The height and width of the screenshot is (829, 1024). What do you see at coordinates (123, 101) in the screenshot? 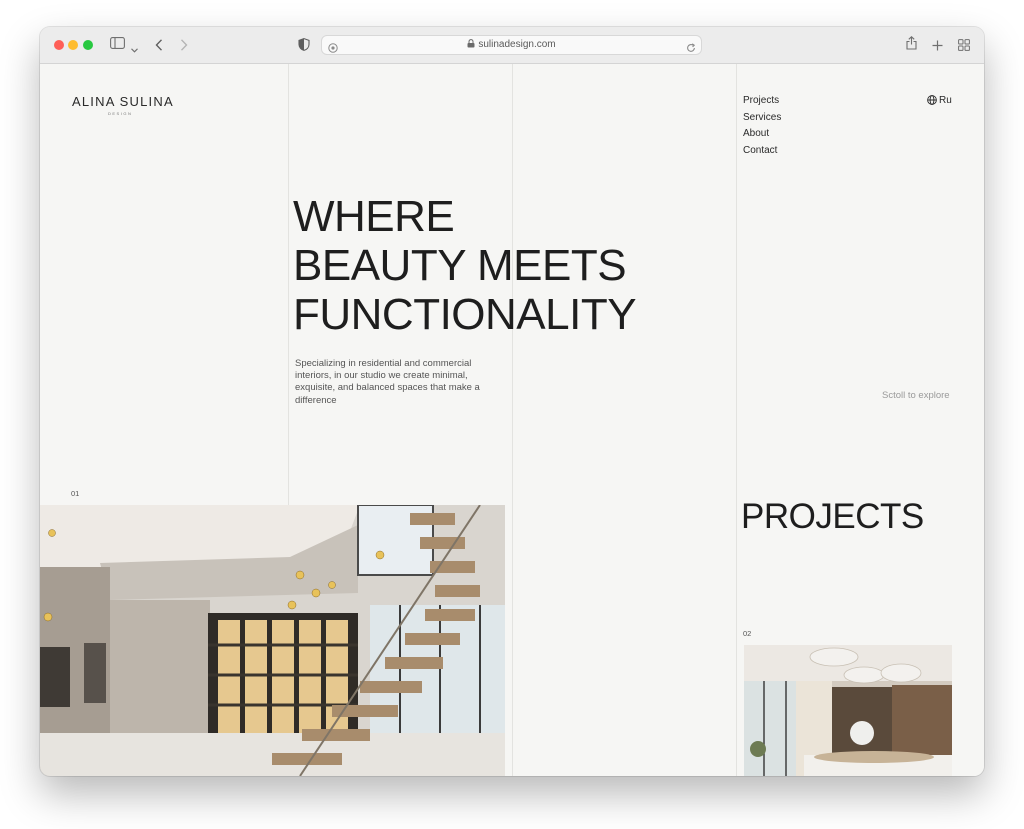
I see `site-logo: ALINA SULINA` at bounding box center [123, 101].